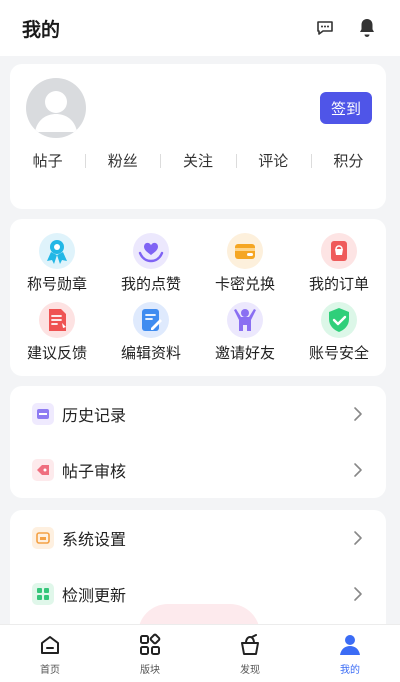 This screenshot has height=682, width=400. I want to click on feature-my-orders: 我的订单, so click(339, 262).